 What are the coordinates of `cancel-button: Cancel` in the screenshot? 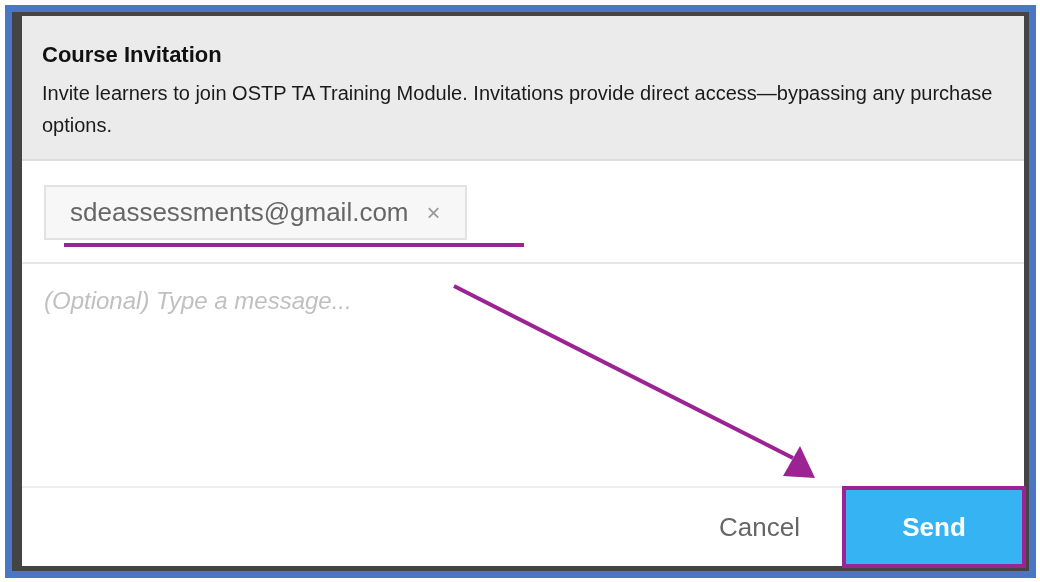 It's located at (759, 527).